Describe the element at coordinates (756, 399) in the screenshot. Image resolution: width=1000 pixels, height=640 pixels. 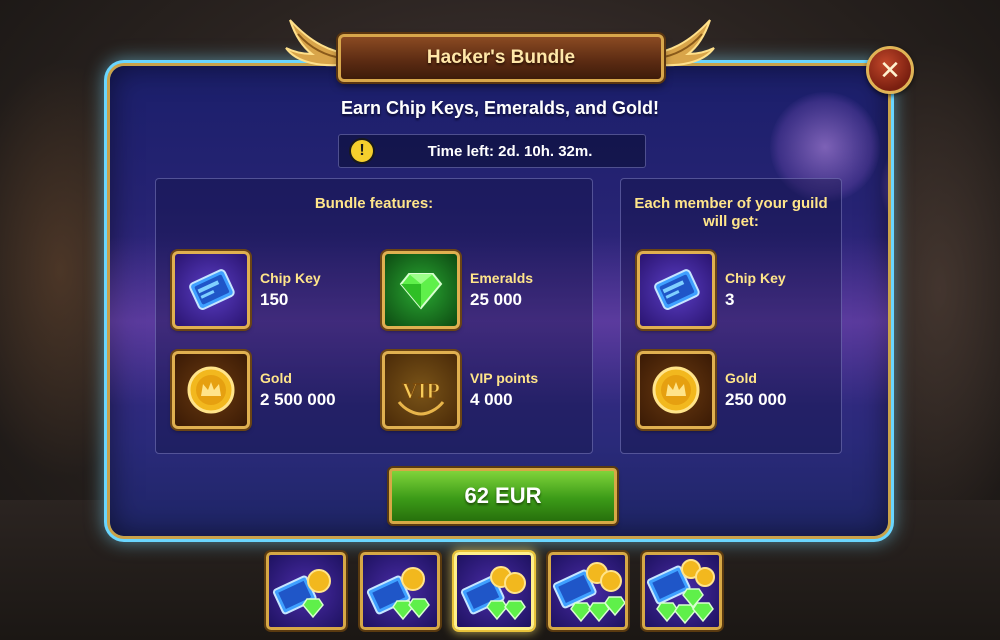
I see `item-value: 250 000` at that location.